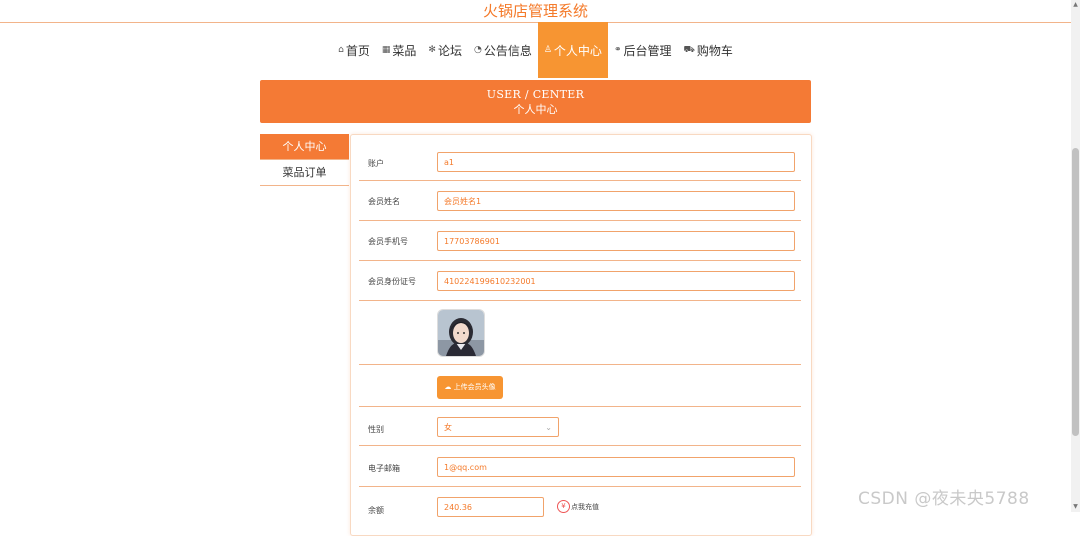 The image size is (1080, 536). What do you see at coordinates (404, 50) in the screenshot?
I see `nav-item-label: 菜品` at bounding box center [404, 50].